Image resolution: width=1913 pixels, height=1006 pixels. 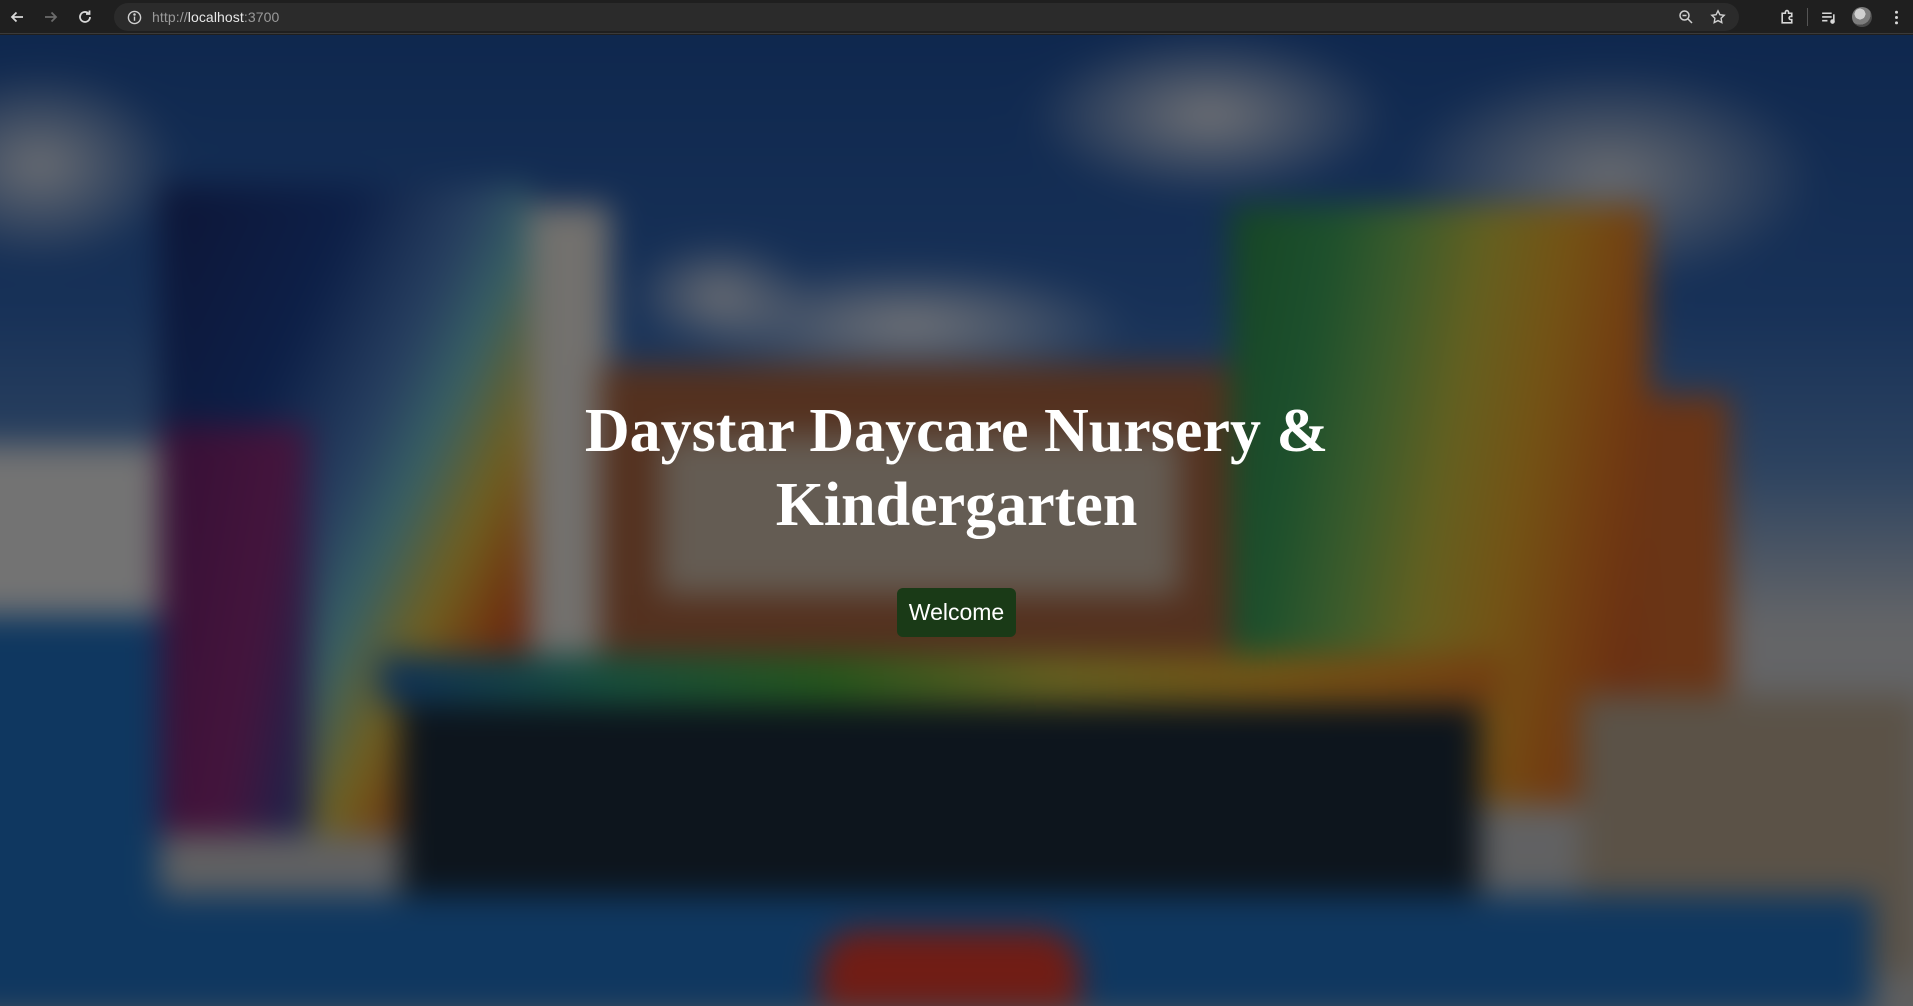 I want to click on kebab-menu-icon, so click(x=1896, y=17).